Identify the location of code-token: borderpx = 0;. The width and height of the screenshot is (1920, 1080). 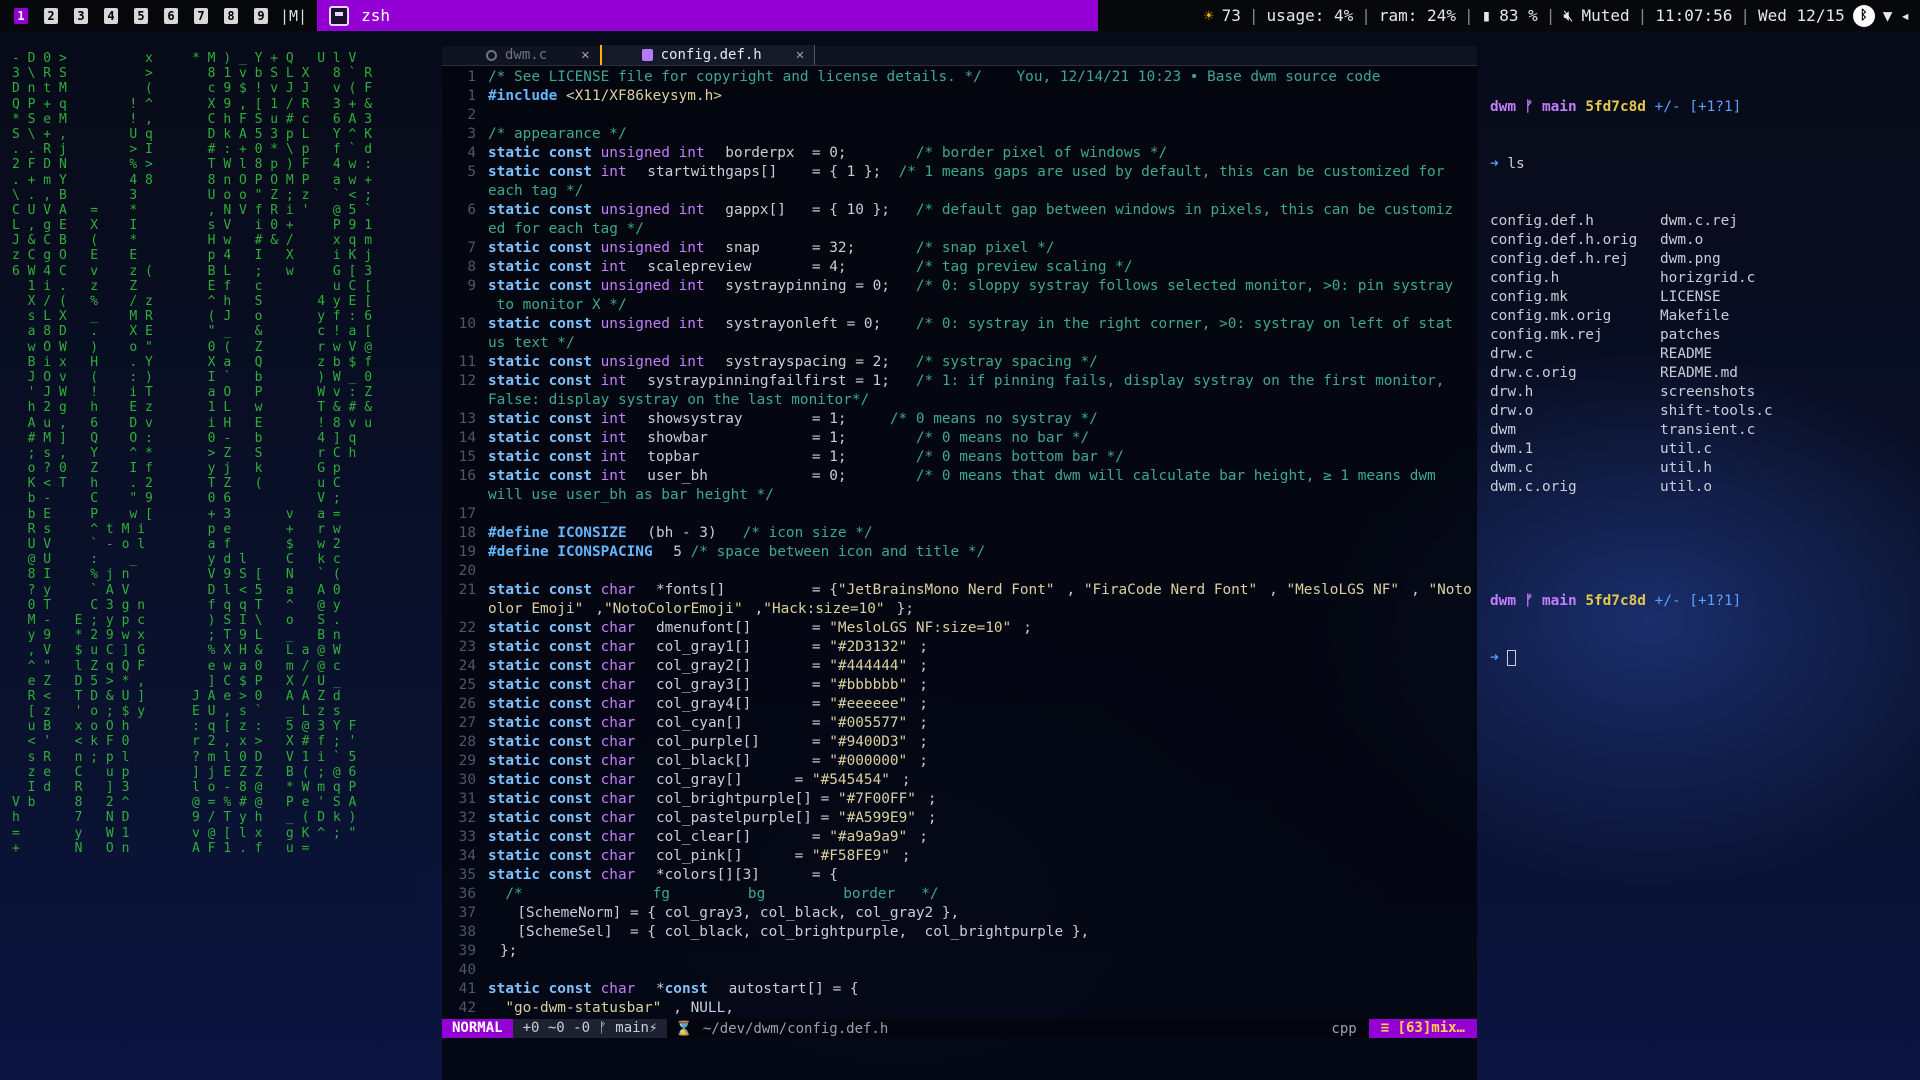
(820, 153).